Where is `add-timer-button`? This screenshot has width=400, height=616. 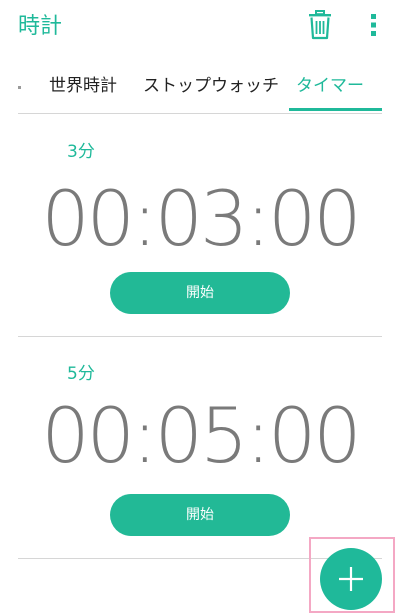 add-timer-button is located at coordinates (351, 579).